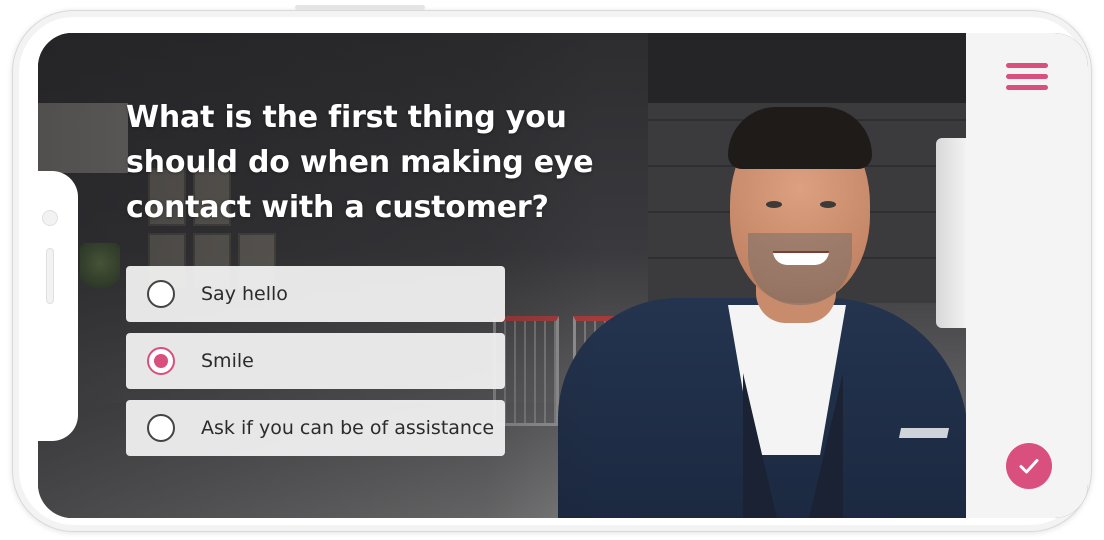 This screenshot has height=540, width=1104. Describe the element at coordinates (315, 294) in the screenshot. I see `answer-option-say-hello: Say hello` at that location.